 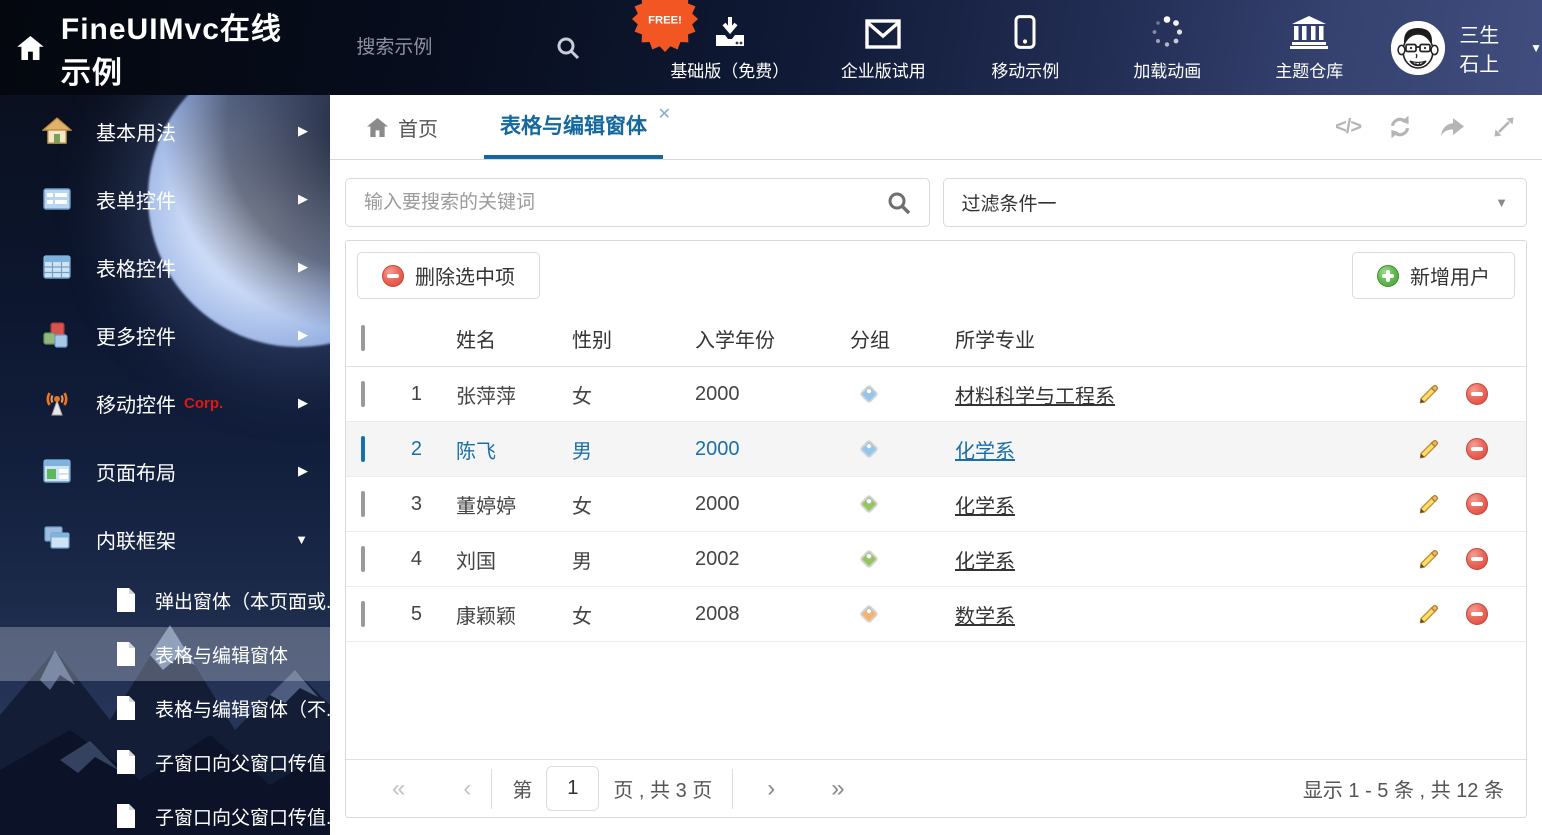 I want to click on cell-gender: 男, so click(x=582, y=561).